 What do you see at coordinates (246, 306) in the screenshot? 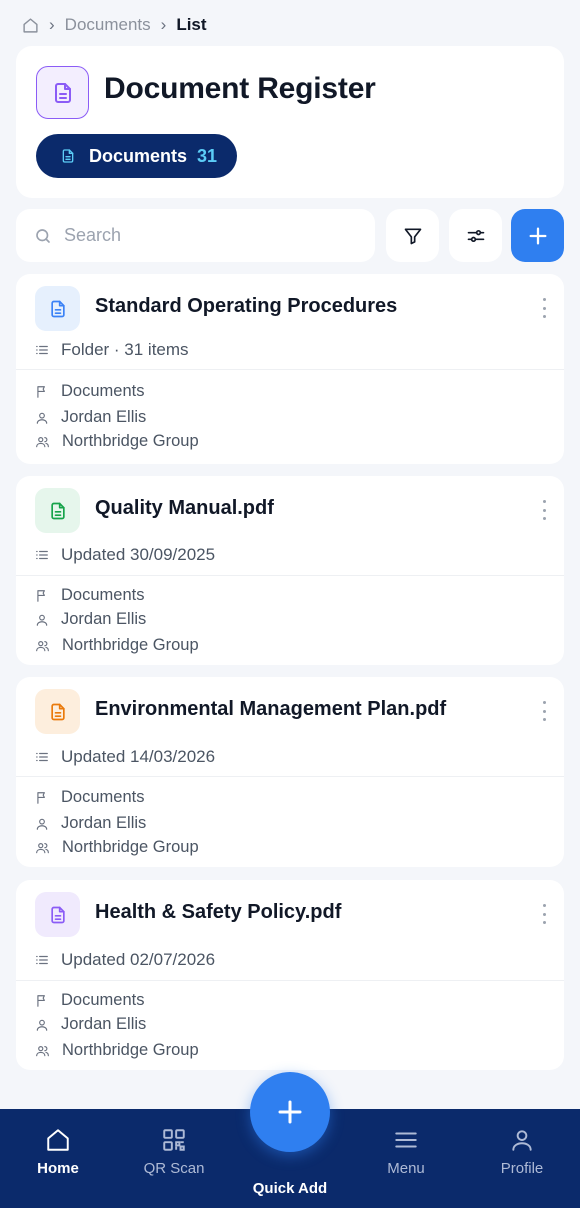
I see `document-title: Standard Operating Procedures` at bounding box center [246, 306].